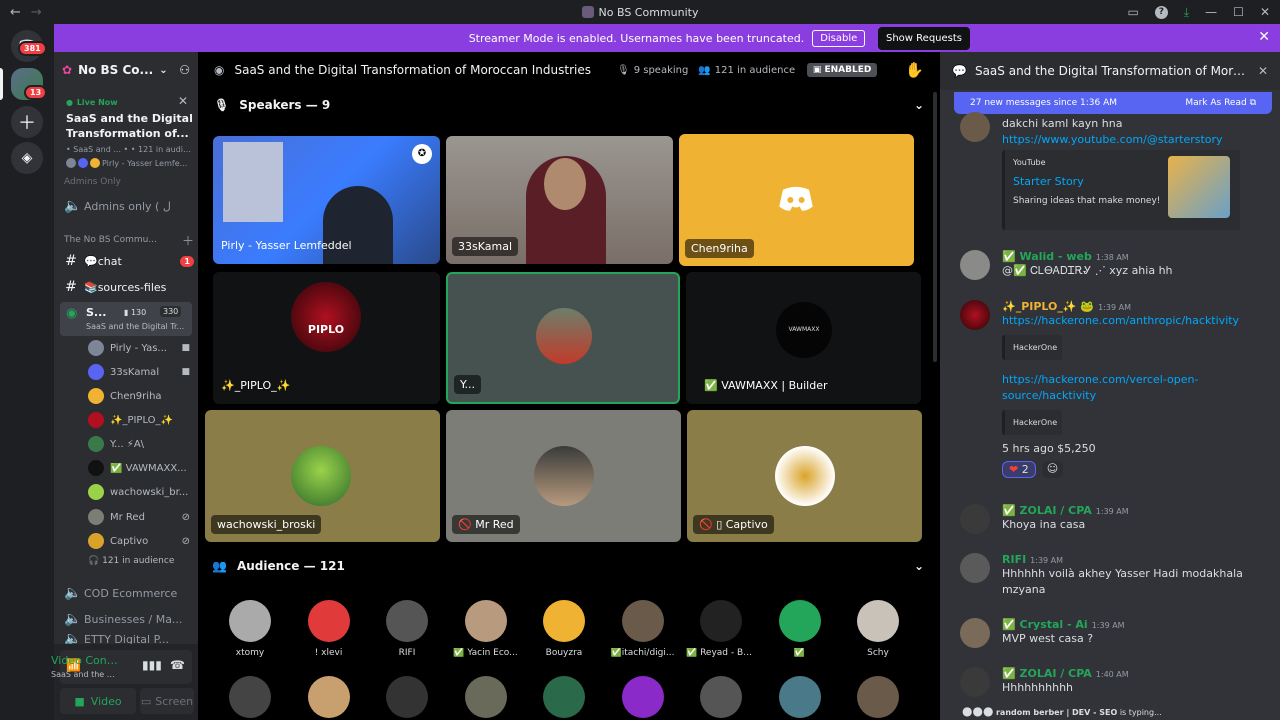 The image size is (1280, 720). Describe the element at coordinates (1186, 12) in the screenshot. I see `download-icon: ⤓` at that location.